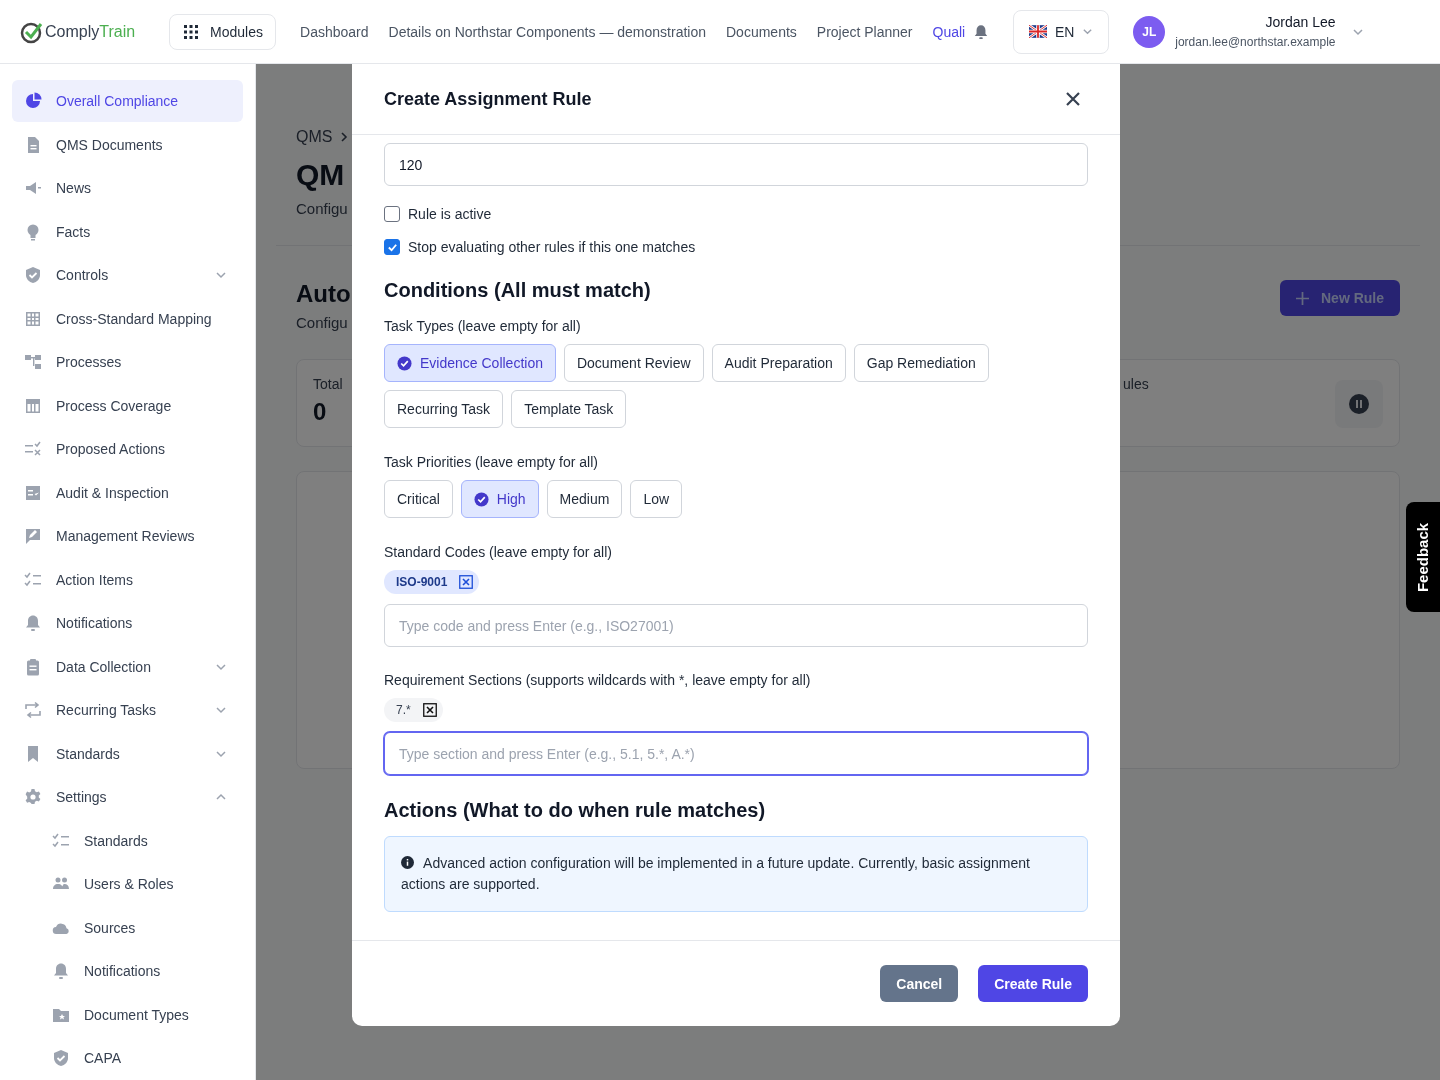 The width and height of the screenshot is (1440, 1080). I want to click on sidebar-item: Process Coverage, so click(127, 405).